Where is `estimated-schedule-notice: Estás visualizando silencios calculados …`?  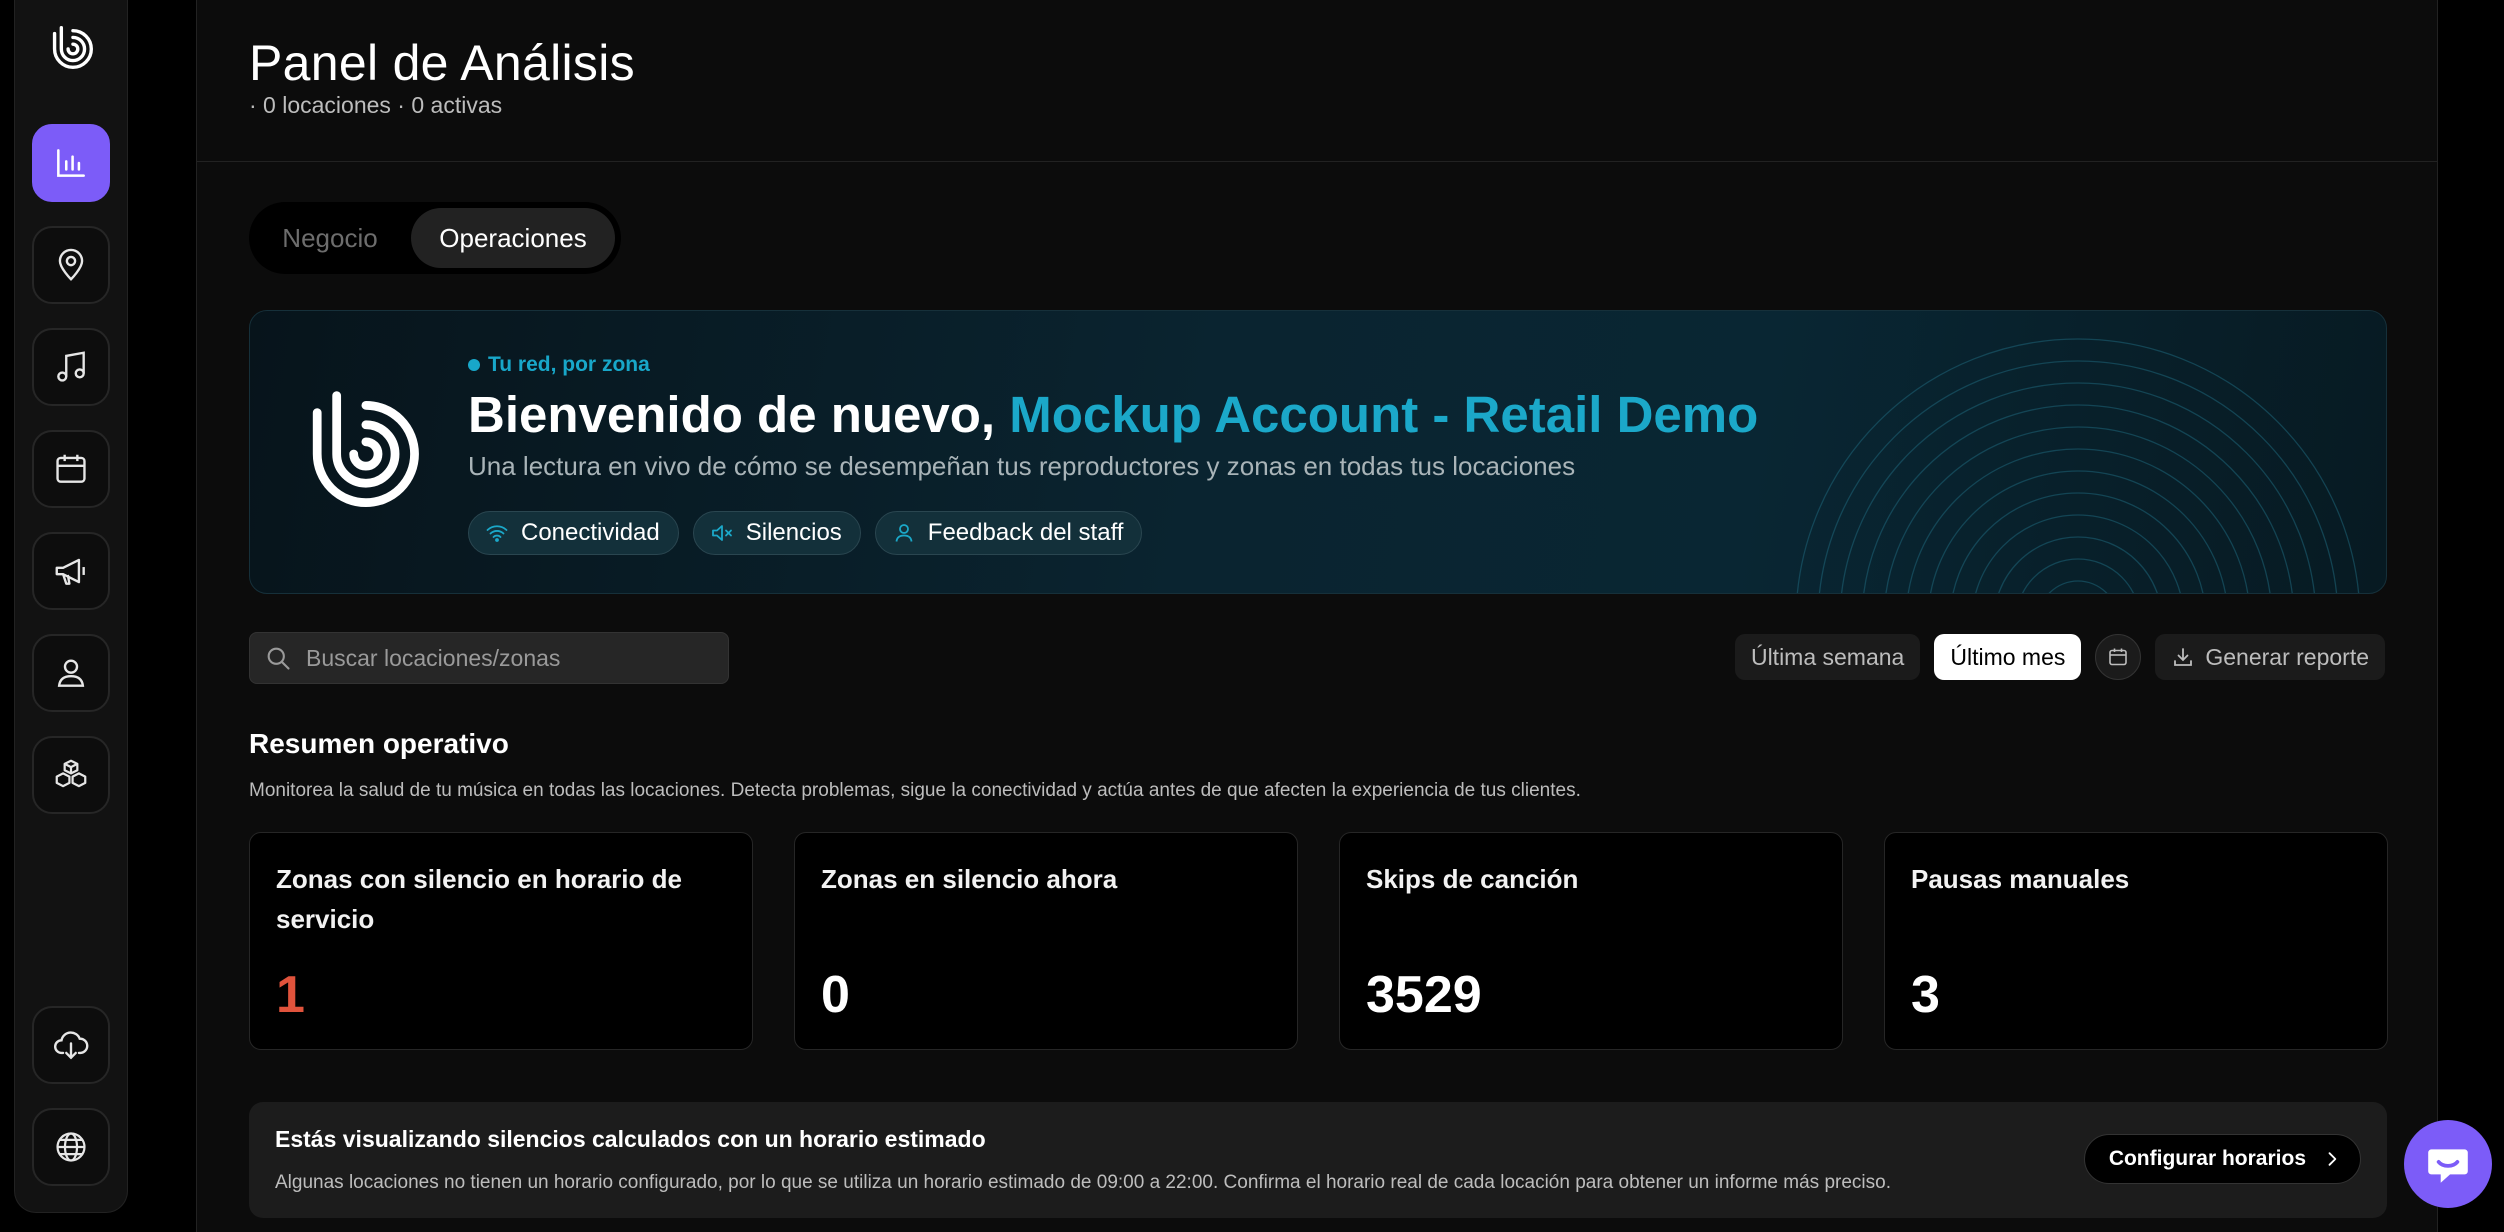 estimated-schedule-notice: Estás visualizando silencios calculados … is located at coordinates (1318, 1160).